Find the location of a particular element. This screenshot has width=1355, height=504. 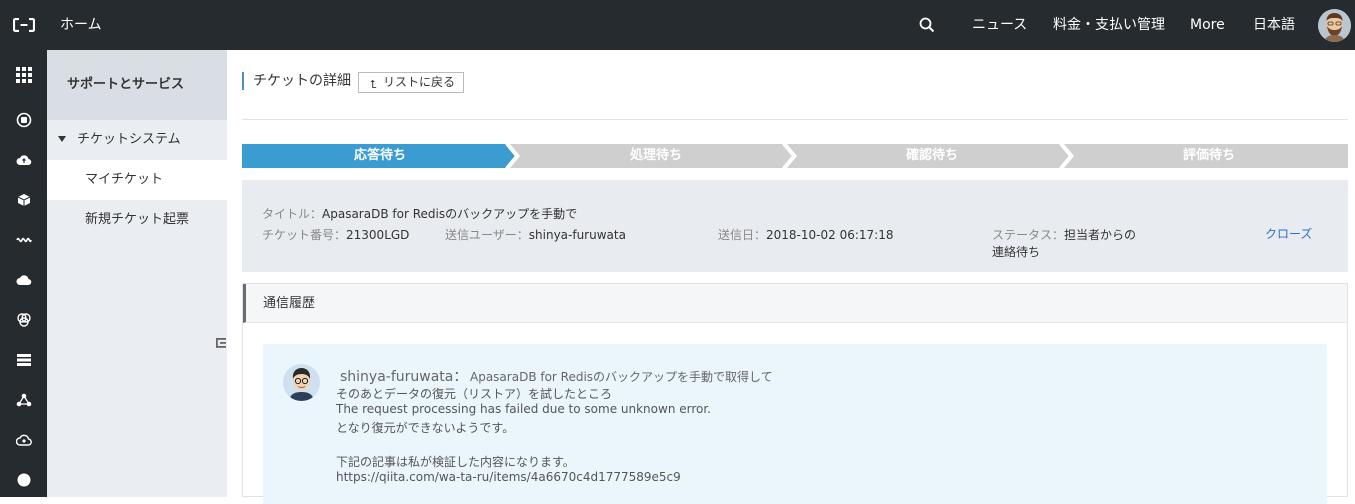

database-icon is located at coordinates (23, 120).